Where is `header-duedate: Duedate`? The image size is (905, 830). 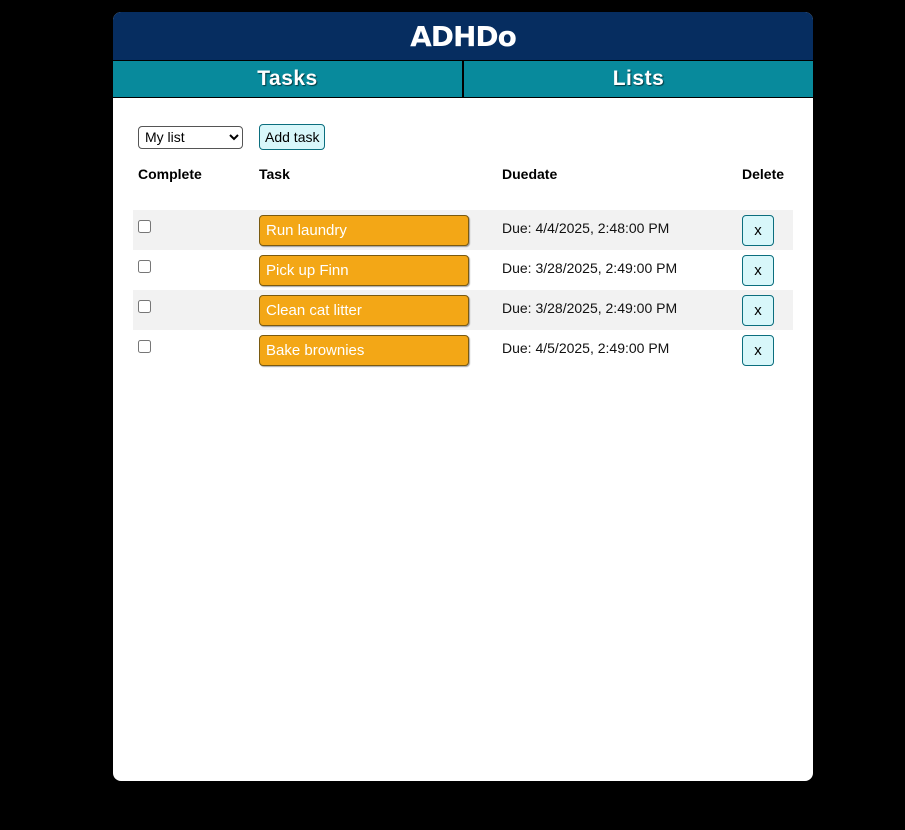 header-duedate: Duedate is located at coordinates (530, 174).